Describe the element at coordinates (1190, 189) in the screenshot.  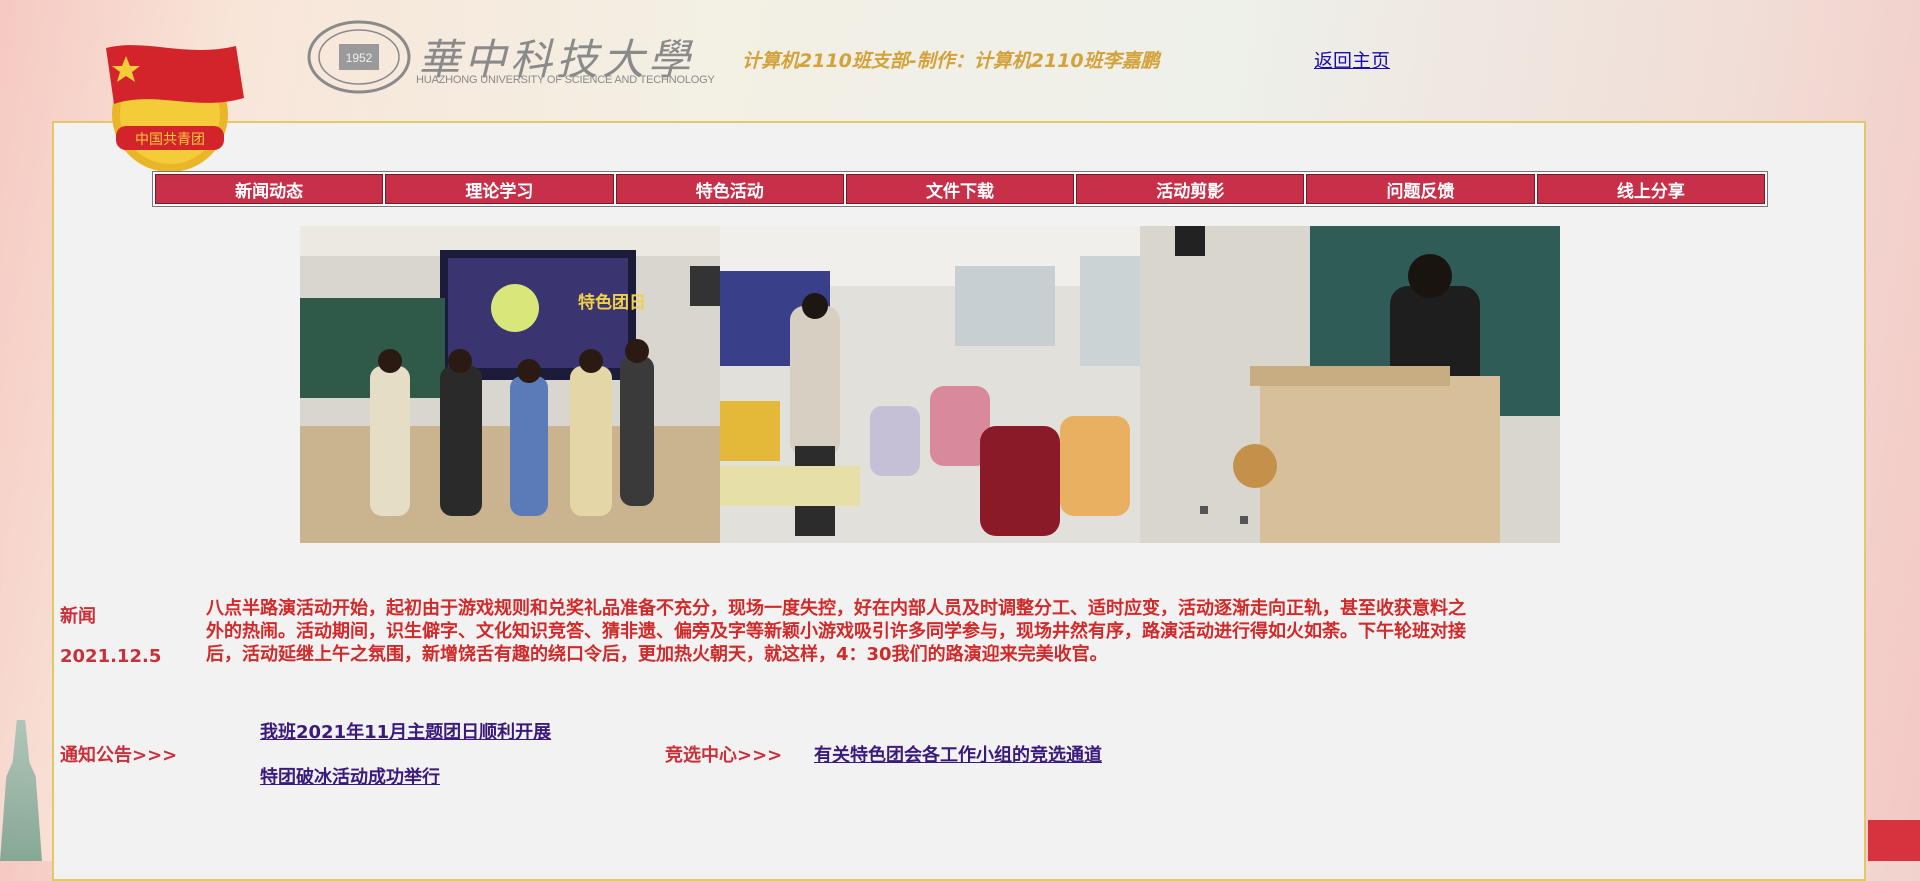
I see `nav-item-gallery: 活动剪影` at that location.